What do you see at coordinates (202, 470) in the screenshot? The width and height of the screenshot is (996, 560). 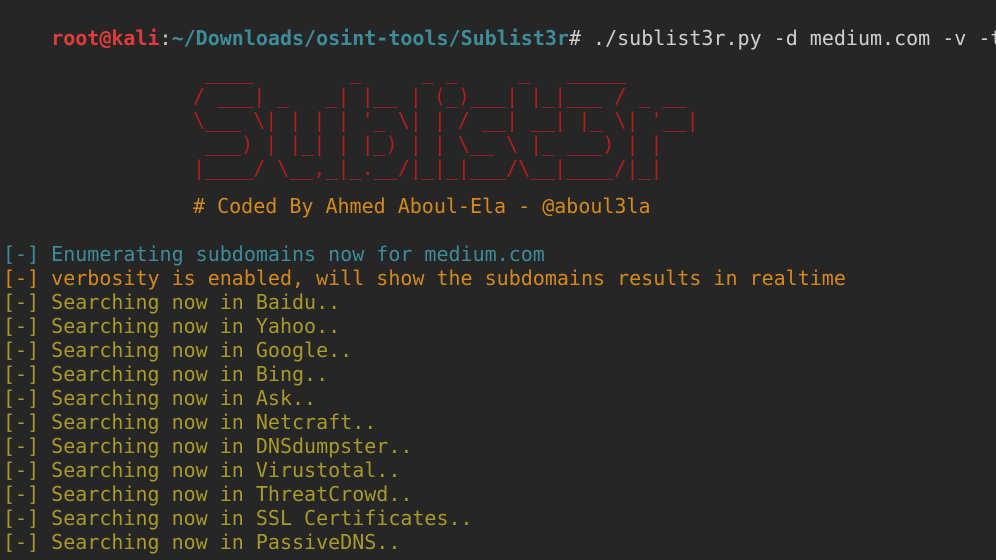 I see `output-line: [-] Searching now in Virustotal..` at bounding box center [202, 470].